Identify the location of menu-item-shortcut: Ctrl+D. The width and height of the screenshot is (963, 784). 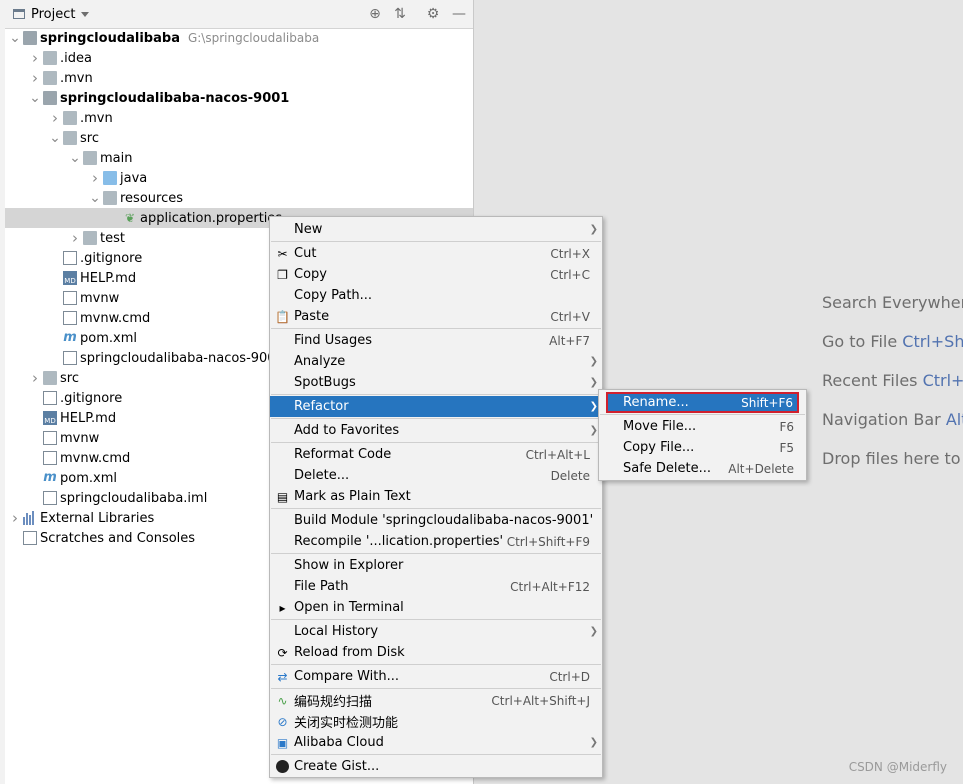
(569, 676).